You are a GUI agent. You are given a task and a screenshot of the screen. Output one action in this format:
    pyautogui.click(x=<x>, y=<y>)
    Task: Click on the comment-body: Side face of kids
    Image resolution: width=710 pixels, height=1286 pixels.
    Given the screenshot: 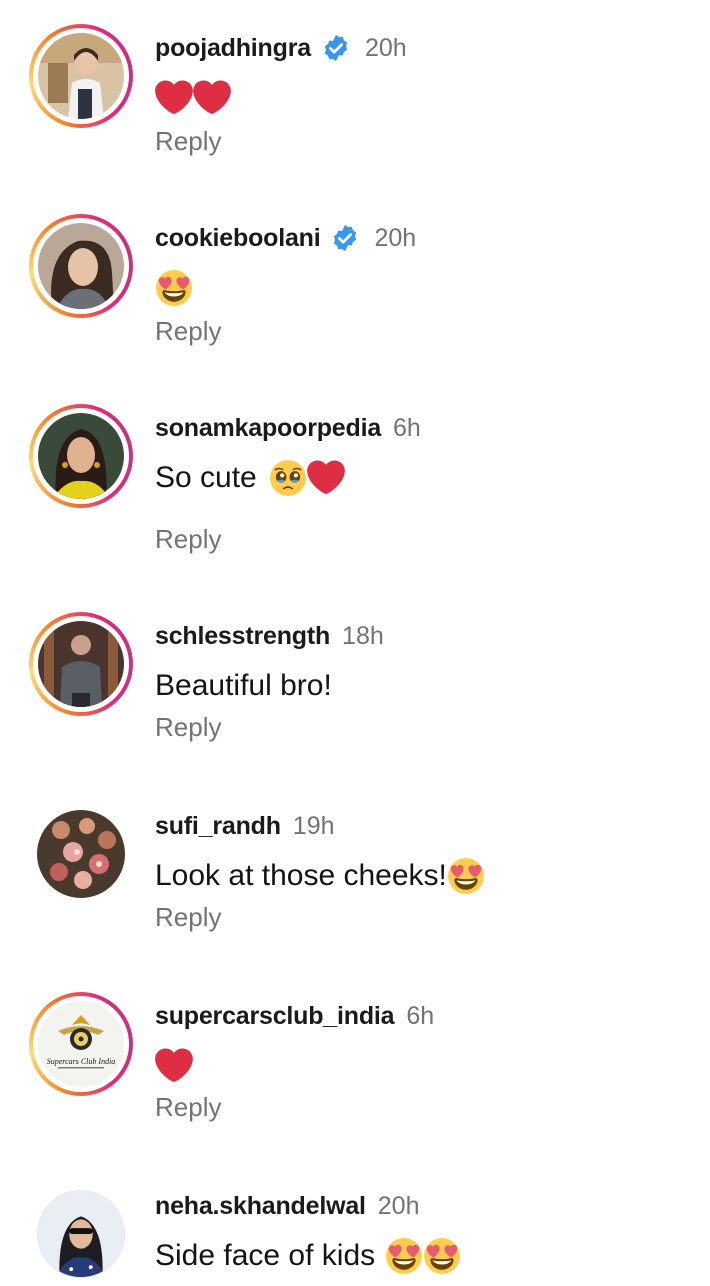 What is the action you would take?
    pyautogui.click(x=265, y=1255)
    